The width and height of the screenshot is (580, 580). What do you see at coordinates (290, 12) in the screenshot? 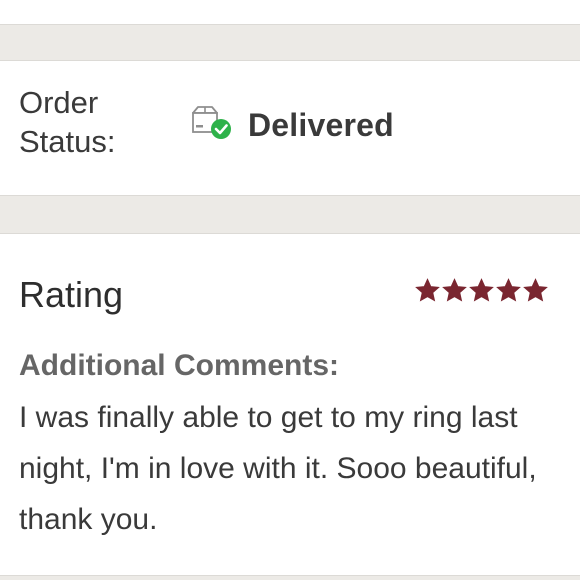
I see `top-band` at bounding box center [290, 12].